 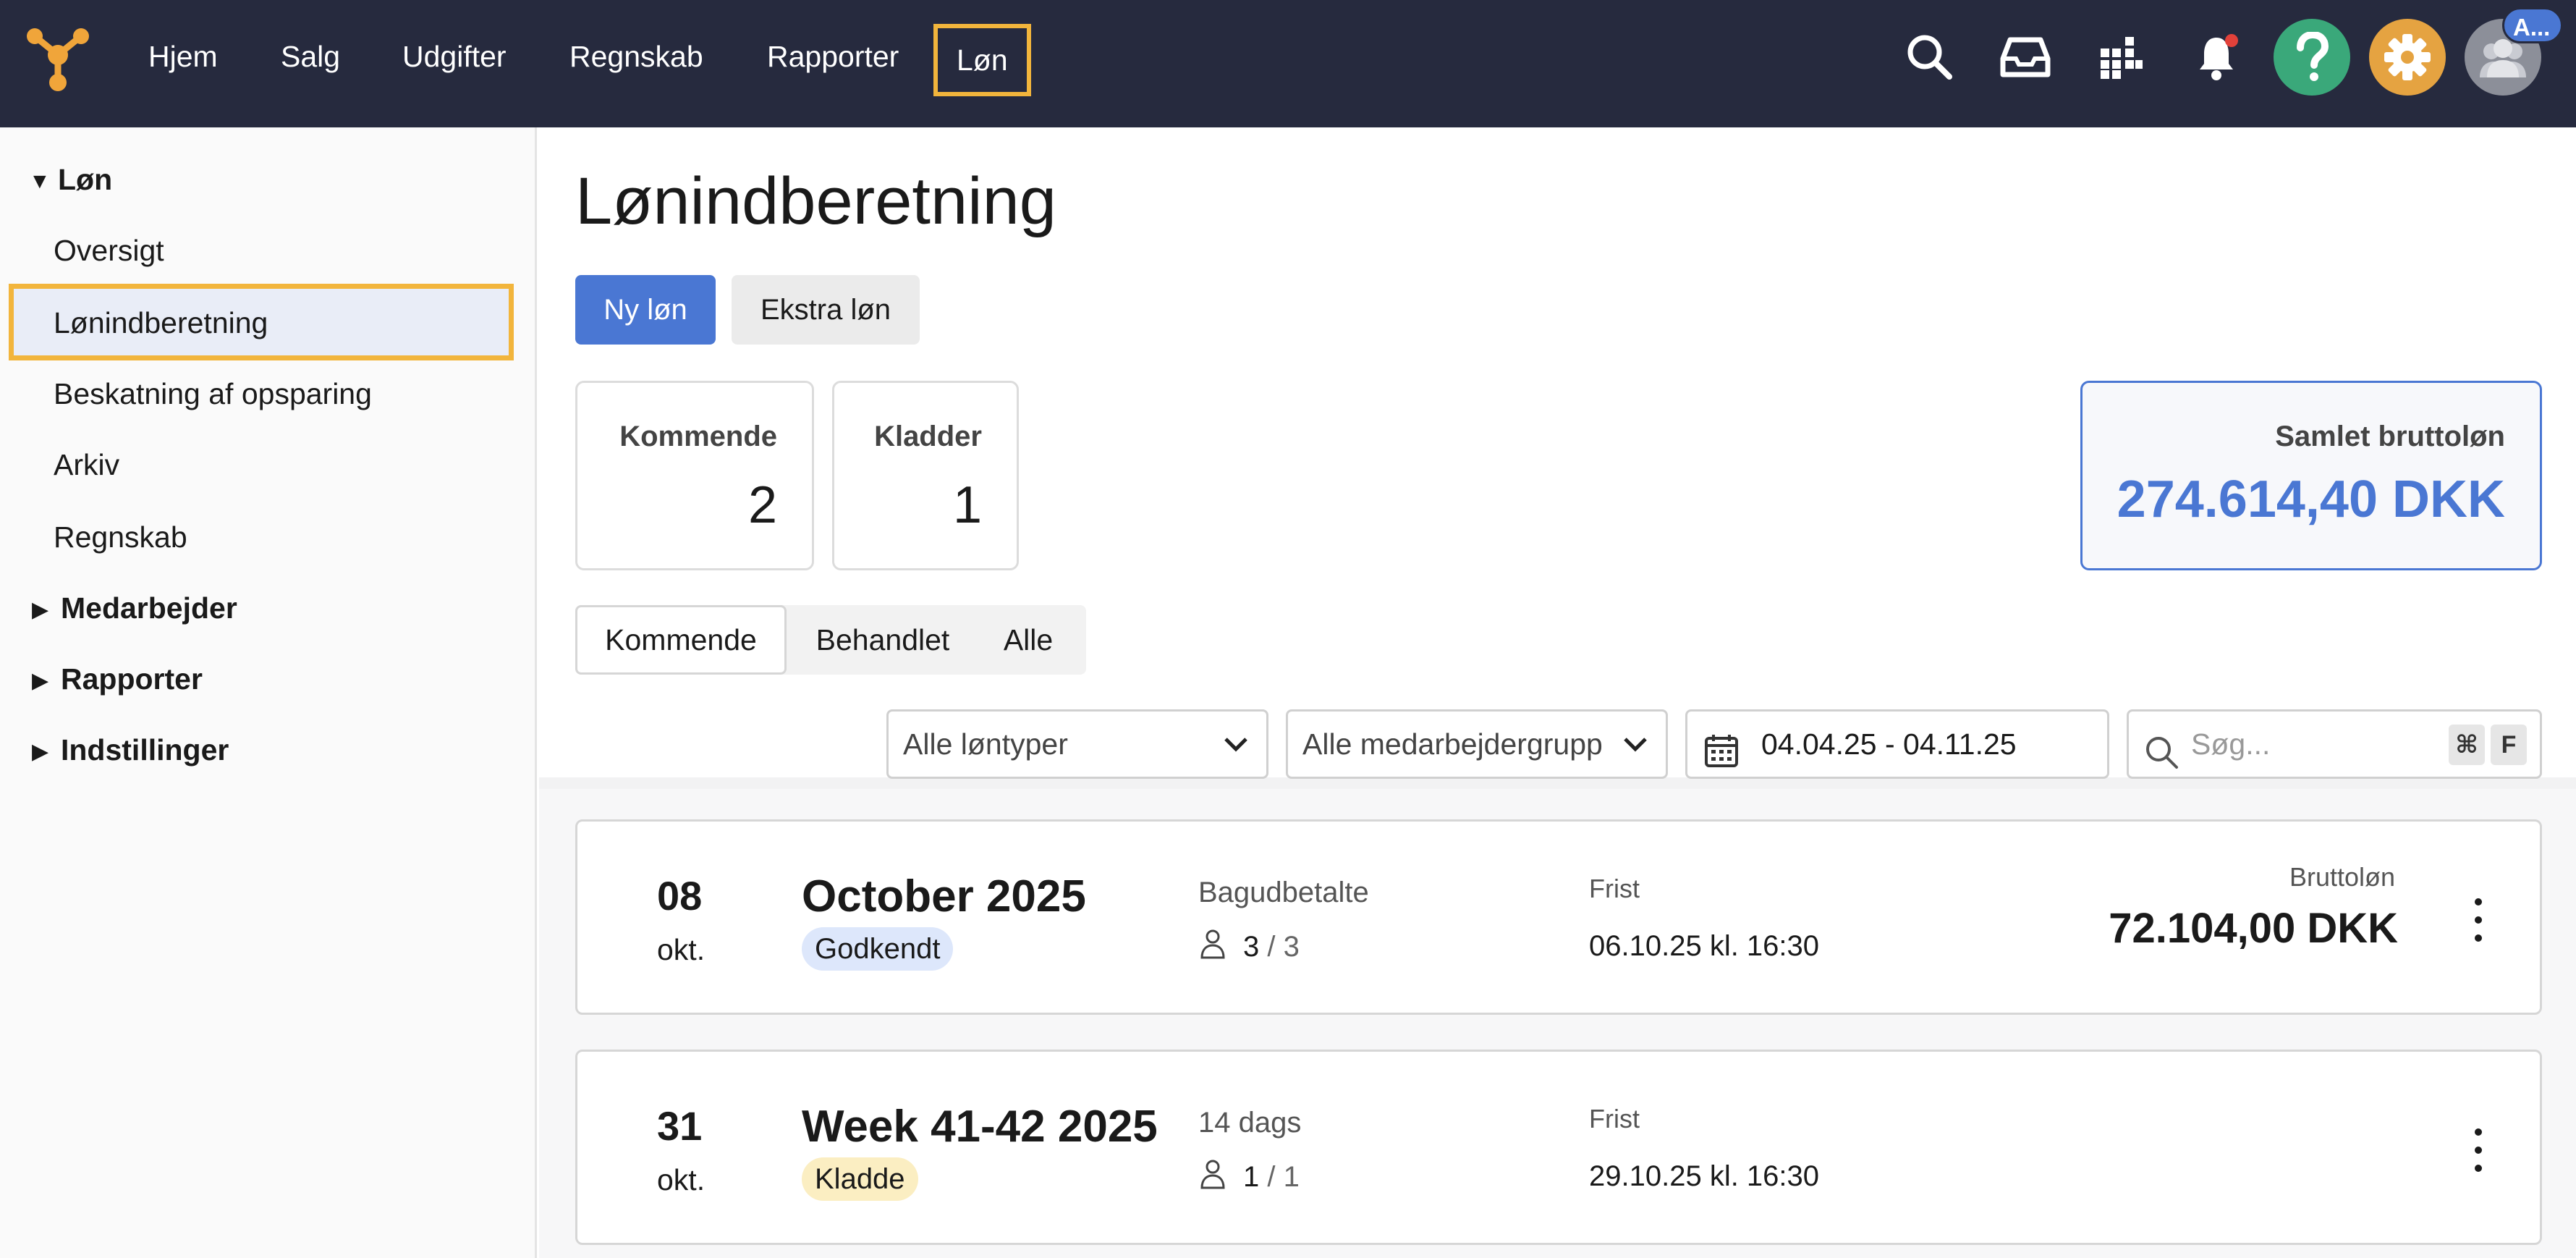 I want to click on employees-done: 3, so click(x=1251, y=947).